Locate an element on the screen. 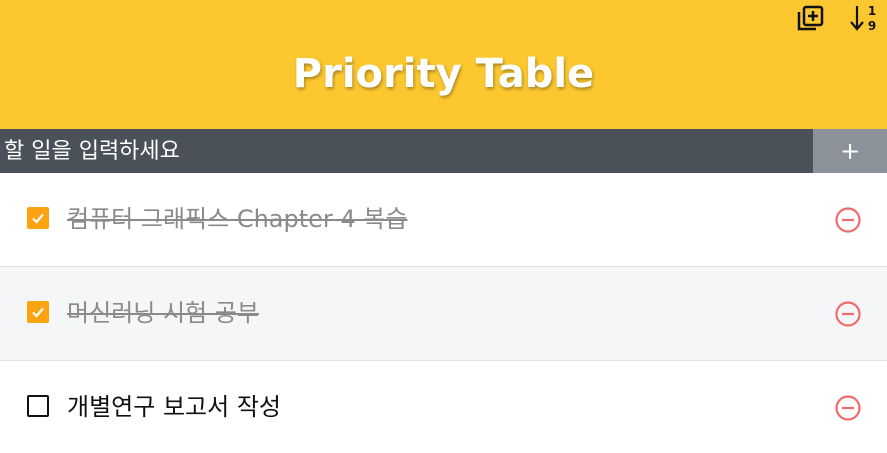  todo-text: 머신러닝 시험 공부 is located at coordinates (163, 313).